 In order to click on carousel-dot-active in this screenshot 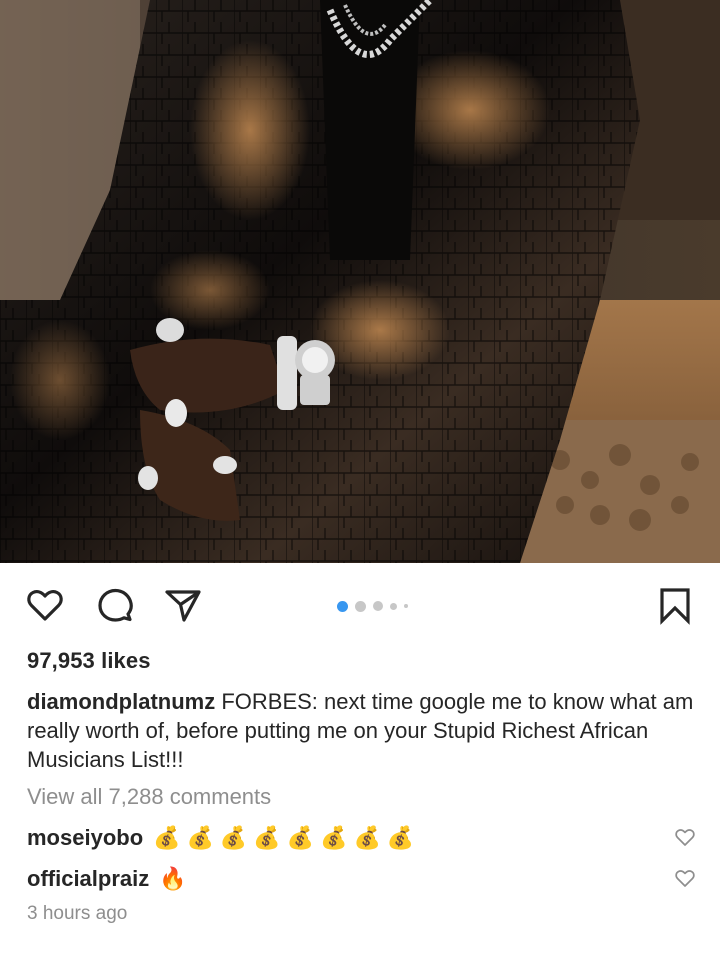, I will do `click(342, 606)`.